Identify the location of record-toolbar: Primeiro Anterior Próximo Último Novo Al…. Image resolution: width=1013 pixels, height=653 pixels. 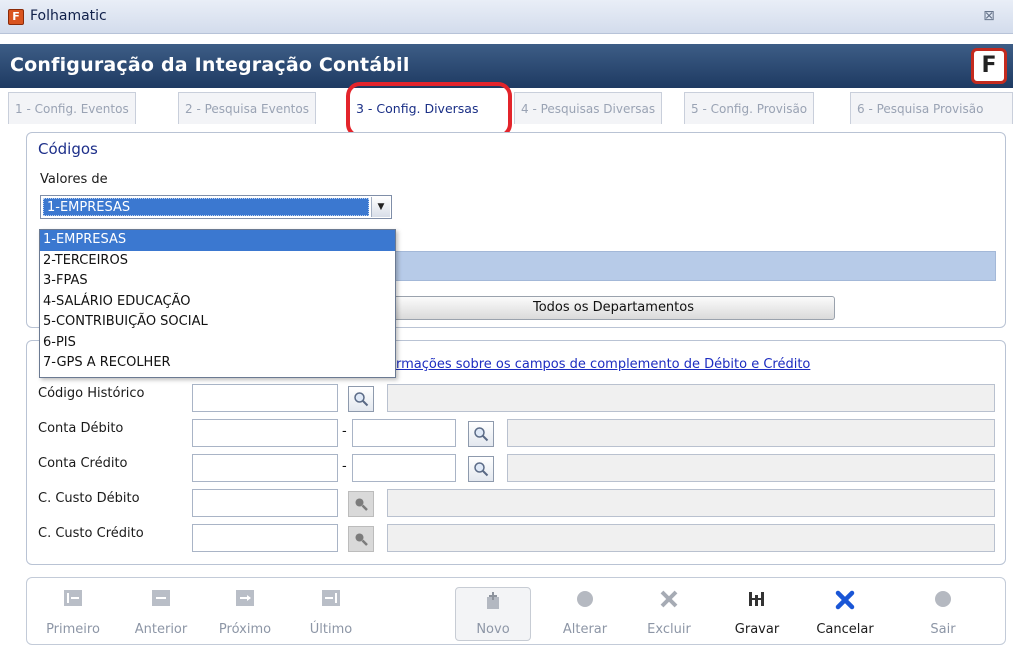
(516, 611).